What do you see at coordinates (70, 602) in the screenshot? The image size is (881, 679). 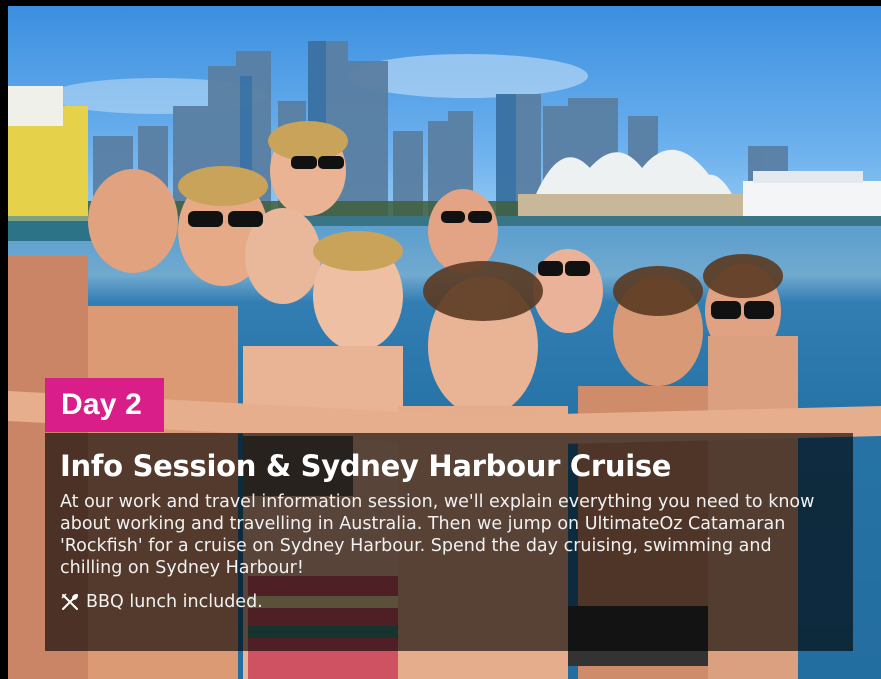 I see `cutlery-icon` at bounding box center [70, 602].